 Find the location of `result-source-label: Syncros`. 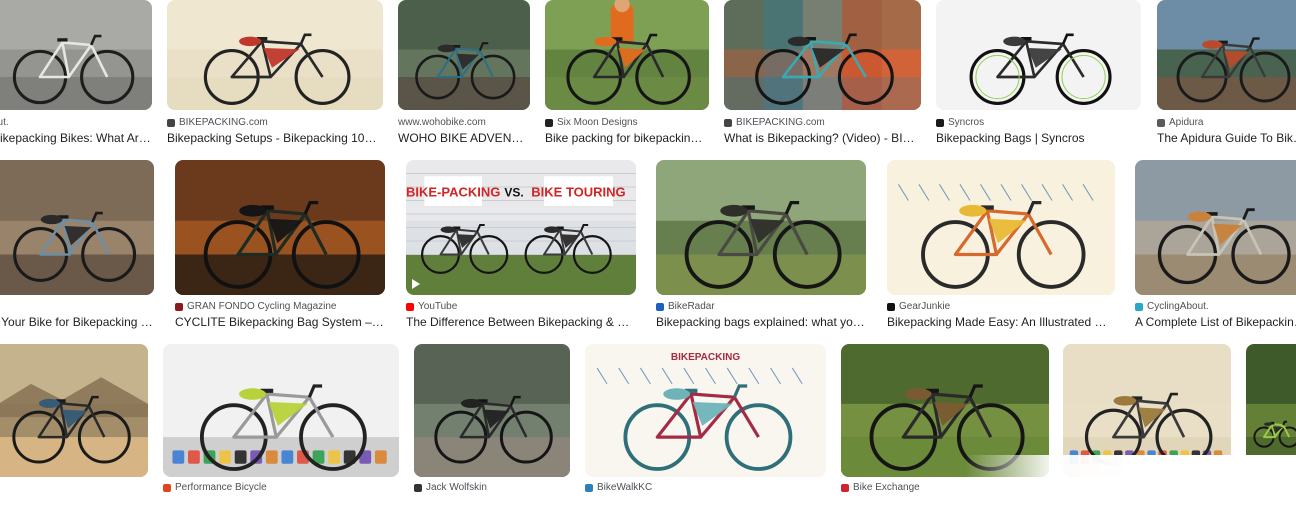

result-source-label: Syncros is located at coordinates (966, 122).